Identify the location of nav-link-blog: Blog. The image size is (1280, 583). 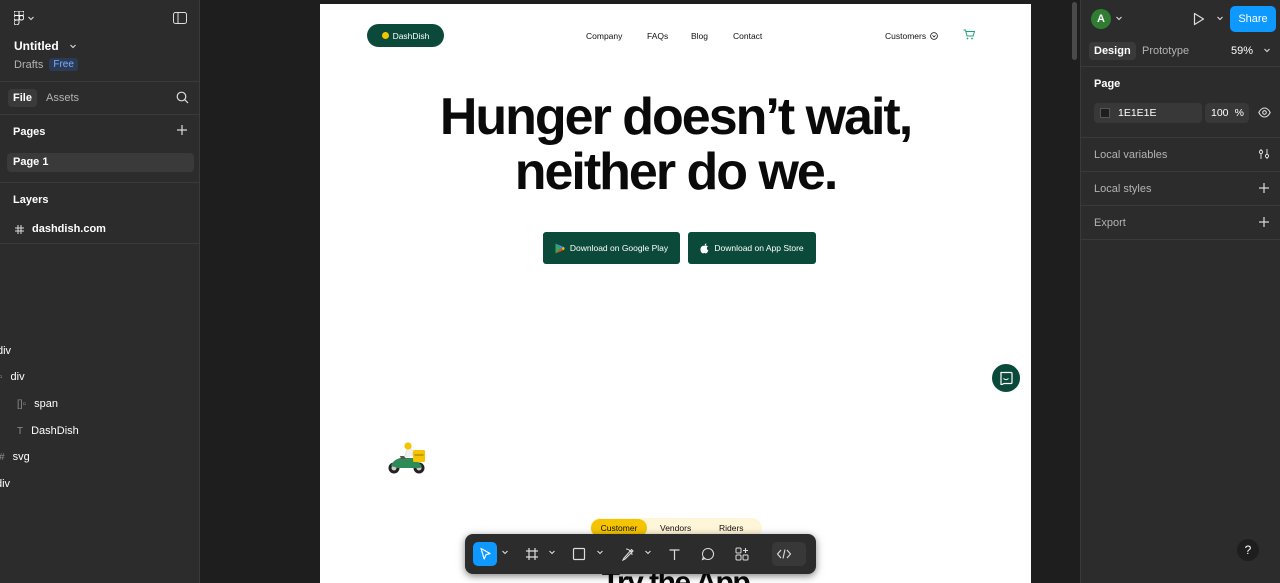
(699, 36).